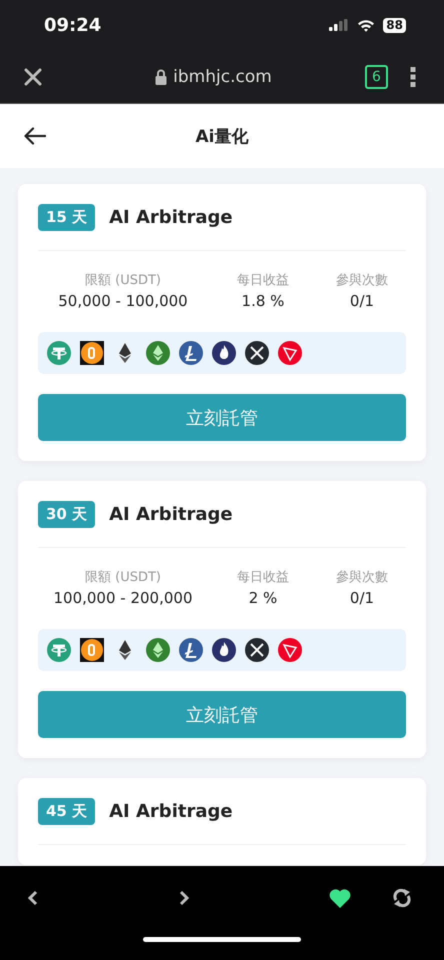  Describe the element at coordinates (339, 25) in the screenshot. I see `signal-icon` at that location.